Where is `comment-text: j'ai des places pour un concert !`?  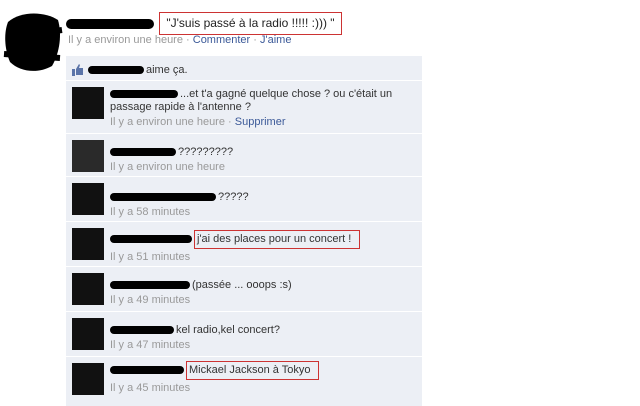 comment-text: j'ai des places pour un concert ! is located at coordinates (274, 239).